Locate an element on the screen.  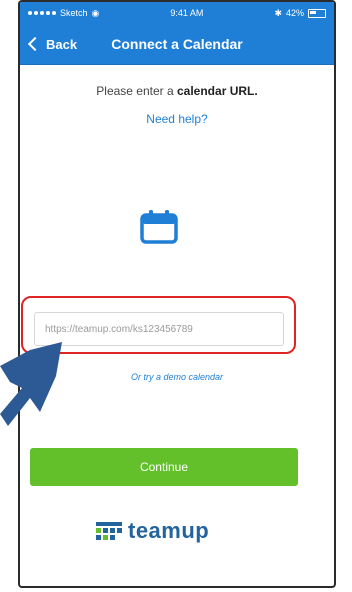
continue-button: Continue is located at coordinates (164, 467).